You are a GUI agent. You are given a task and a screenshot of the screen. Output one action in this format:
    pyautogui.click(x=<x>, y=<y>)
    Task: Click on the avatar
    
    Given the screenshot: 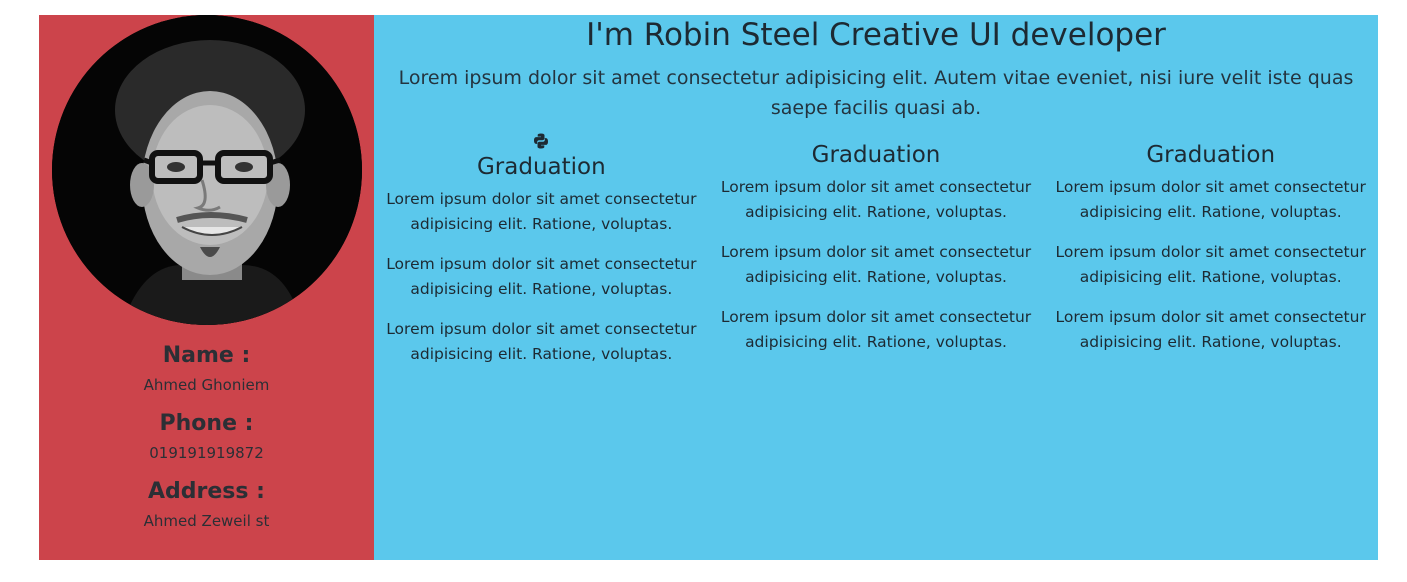 What is the action you would take?
    pyautogui.click(x=207, y=170)
    